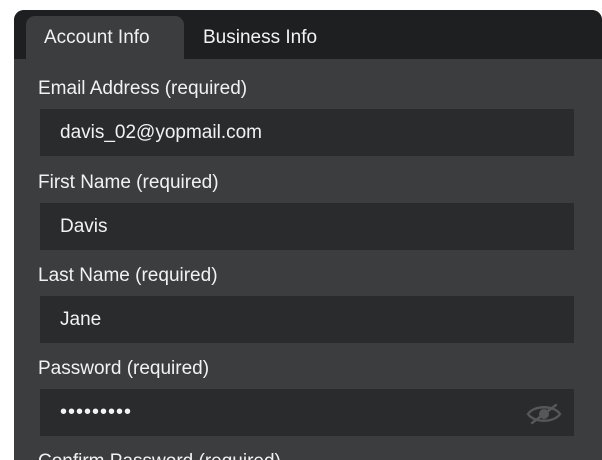  I want to click on password-label: Password (required), so click(124, 368).